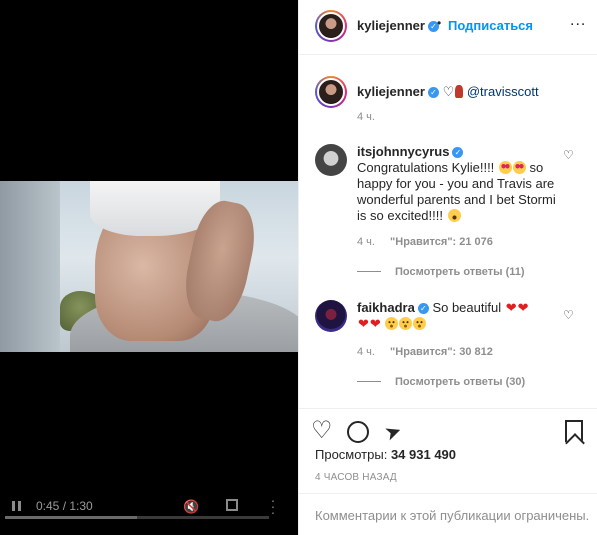 This screenshot has width=597, height=535. I want to click on view-replies-button: Посмотреть ответы (11), so click(441, 272).